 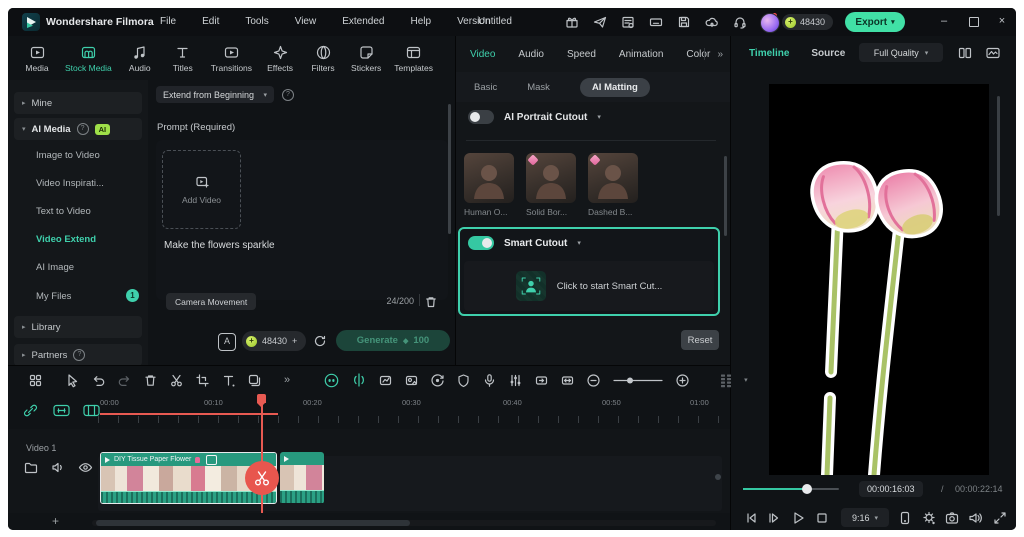 I want to click on menu-edit: Edit, so click(x=210, y=21).